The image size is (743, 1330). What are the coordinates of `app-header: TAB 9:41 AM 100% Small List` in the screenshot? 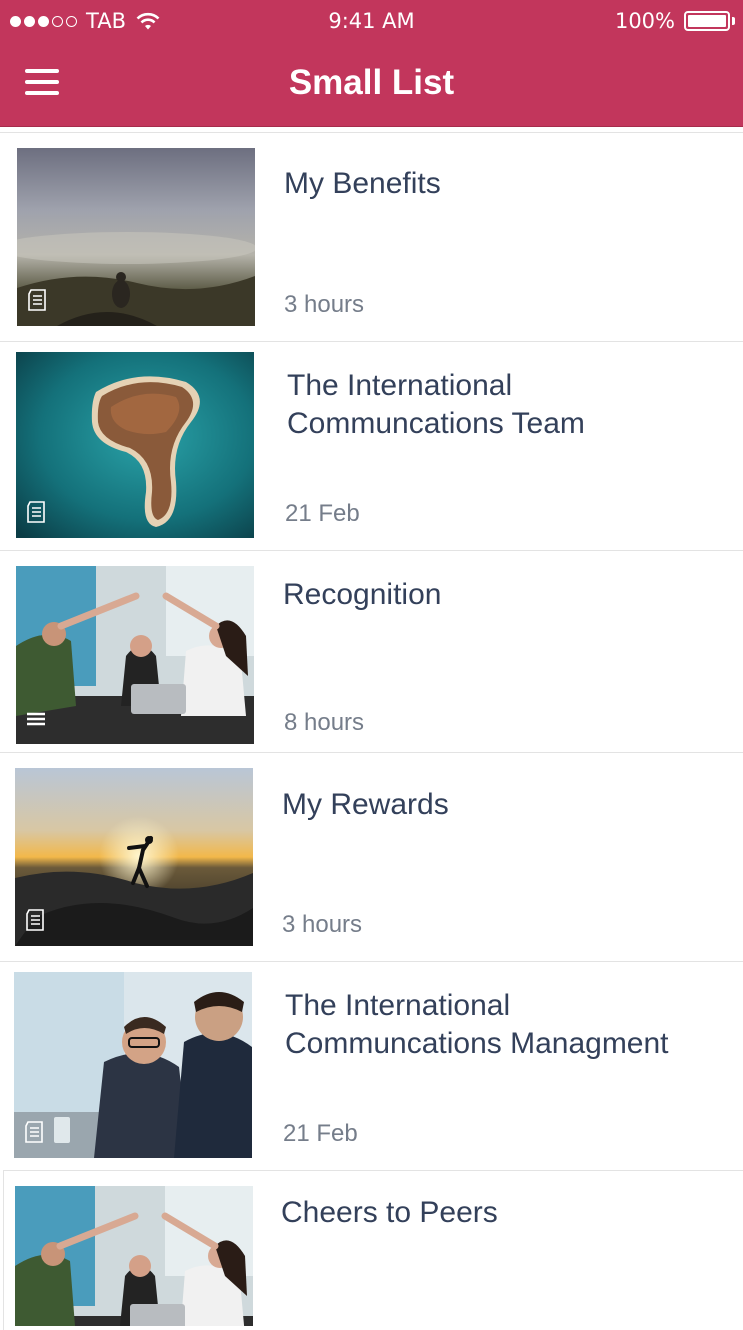 It's located at (371, 63).